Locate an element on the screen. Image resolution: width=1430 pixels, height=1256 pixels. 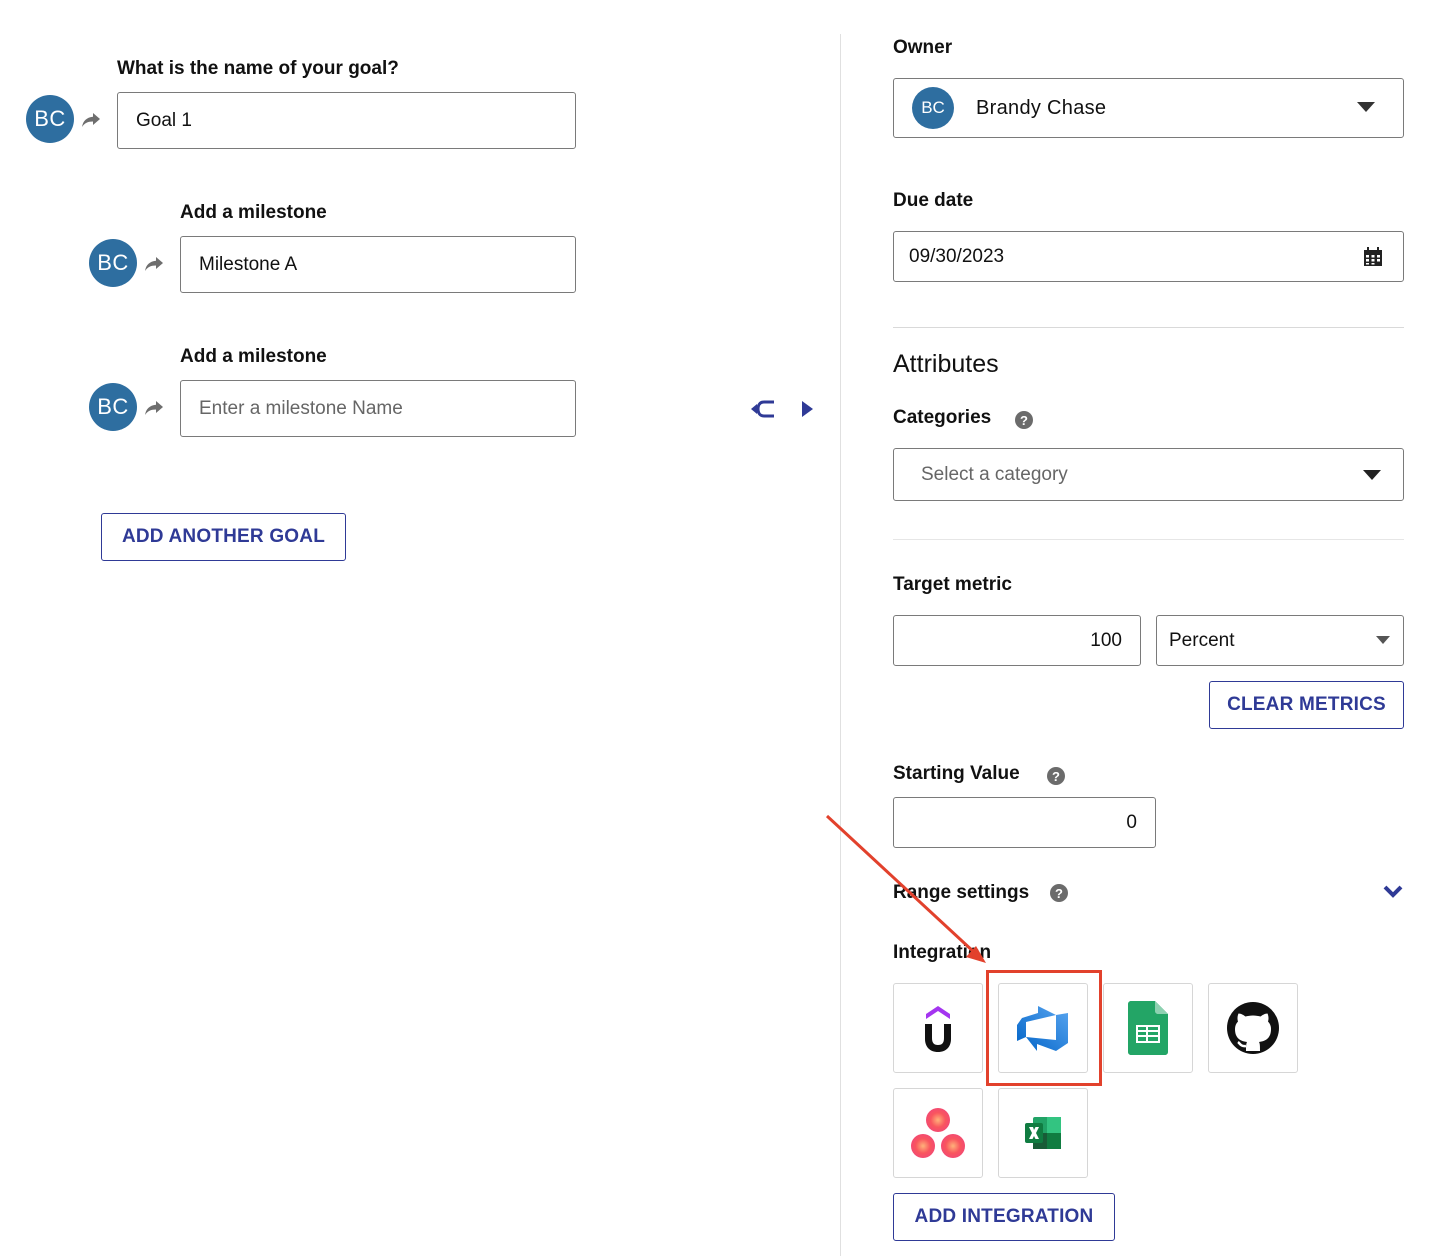
github-icon is located at coordinates (1253, 1028).